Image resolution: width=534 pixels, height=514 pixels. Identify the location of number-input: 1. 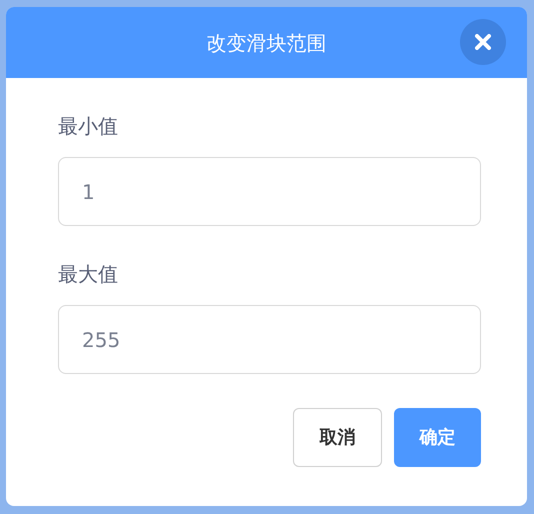
(269, 191).